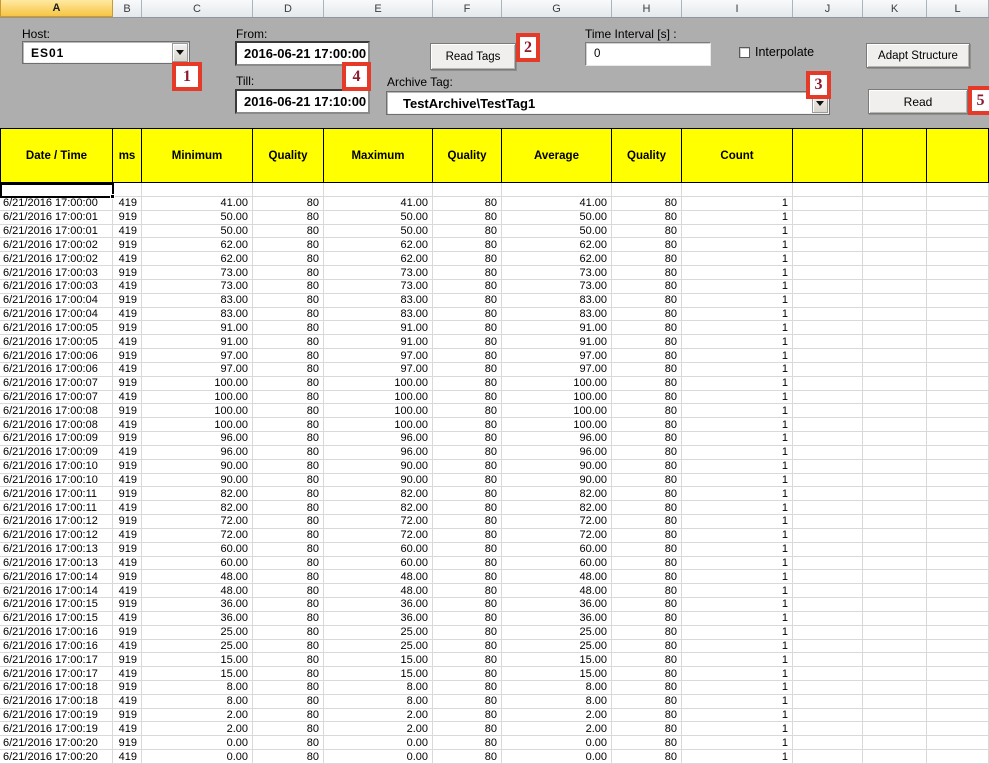 This screenshot has width=989, height=764. Describe the element at coordinates (56, 674) in the screenshot. I see `cell: 6/21/2016 17:00:17` at that location.